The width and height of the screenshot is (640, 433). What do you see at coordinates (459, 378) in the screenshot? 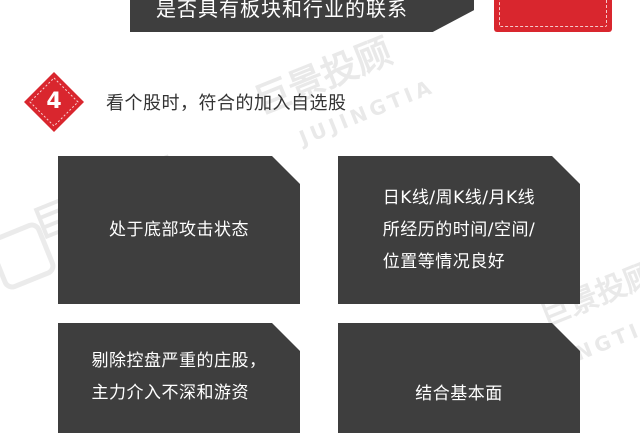
I see `info-card: 结合基本面` at bounding box center [459, 378].